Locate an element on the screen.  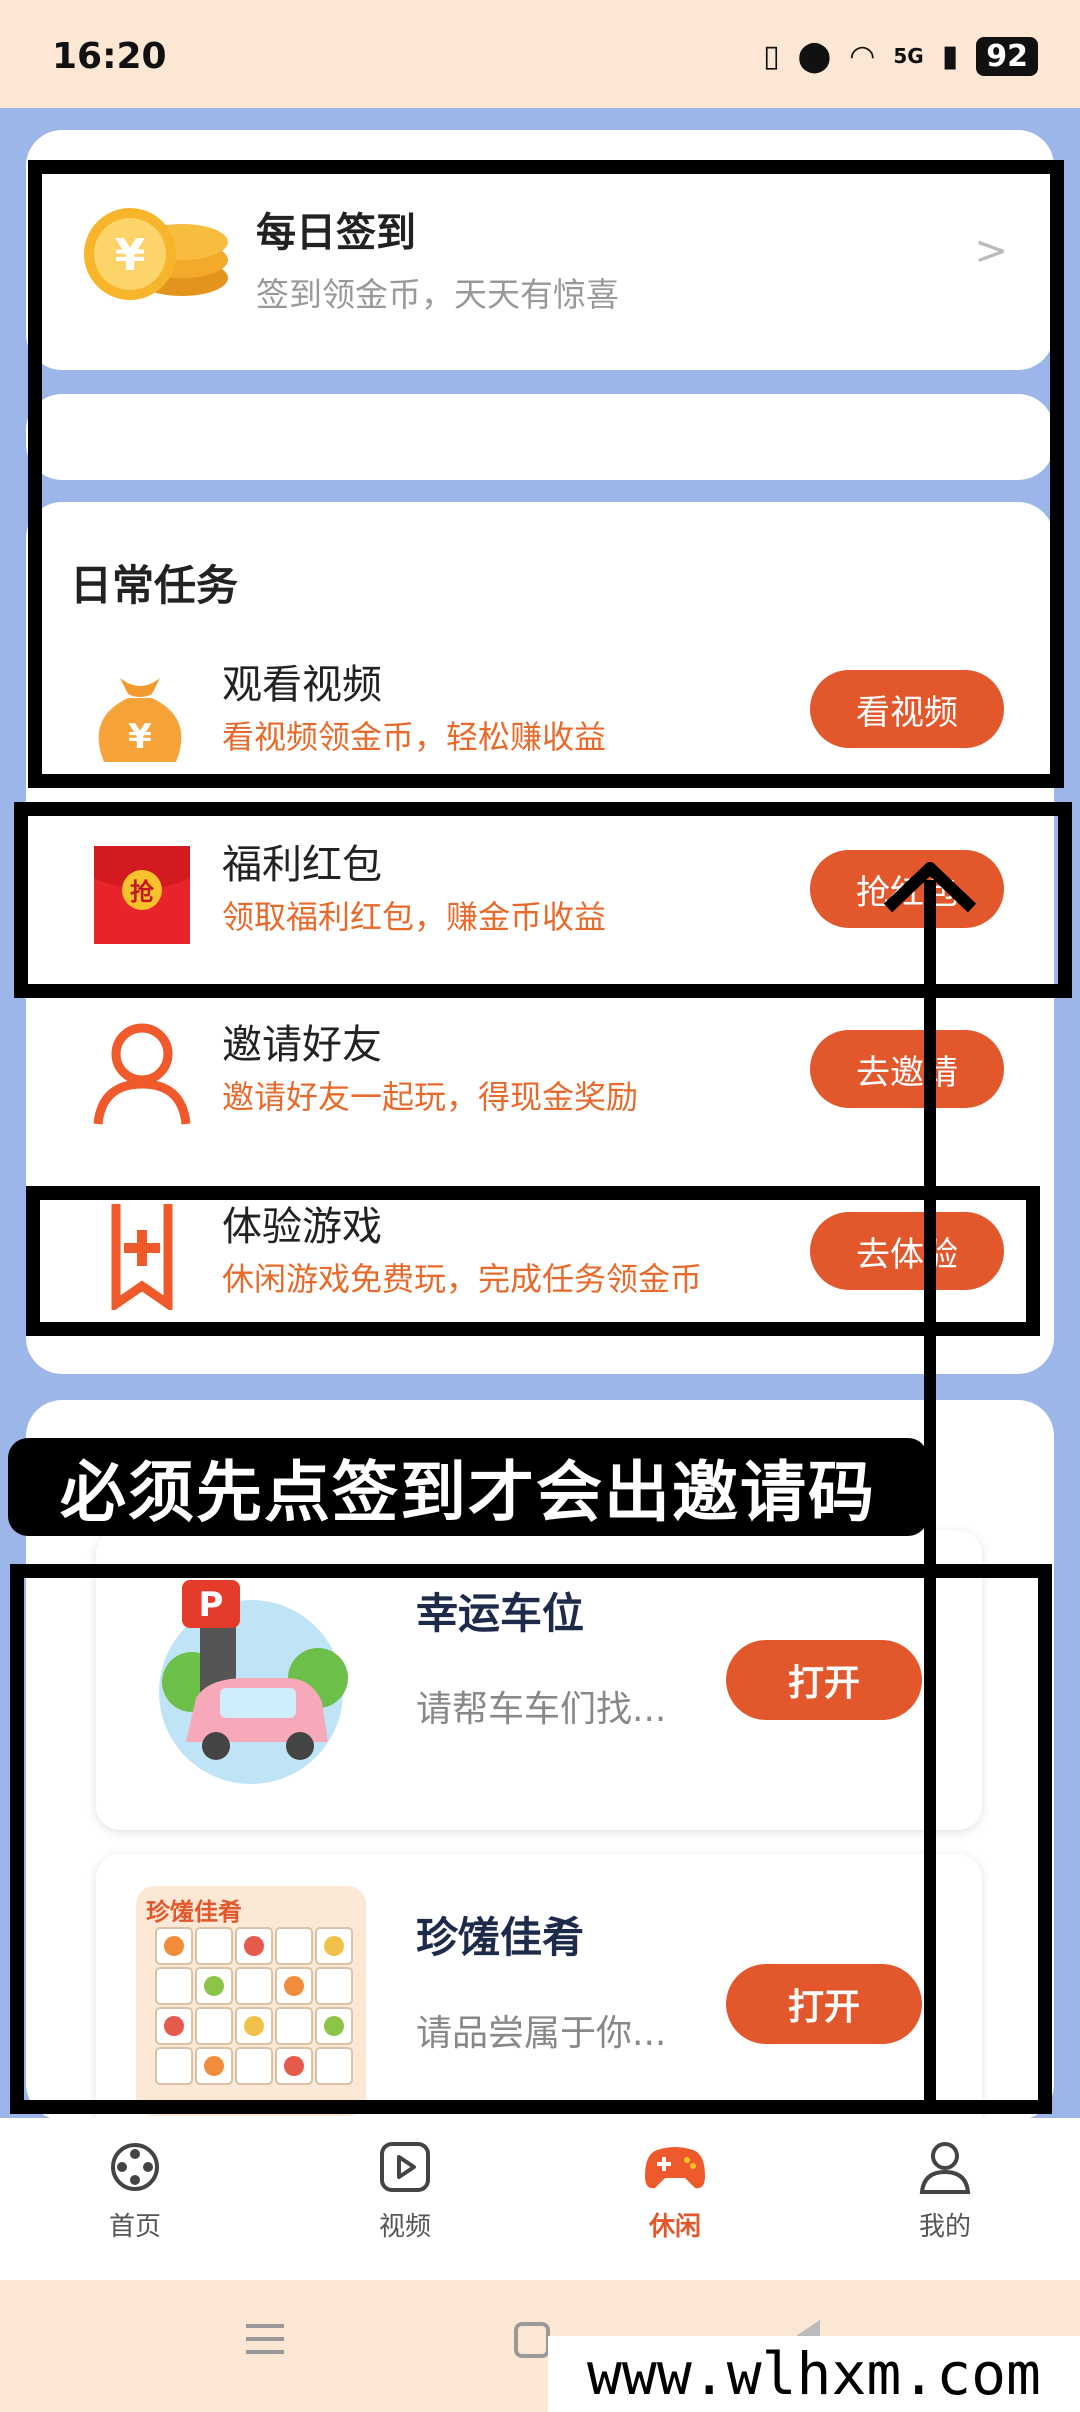
tab-label: 我的 is located at coordinates (944, 2227).